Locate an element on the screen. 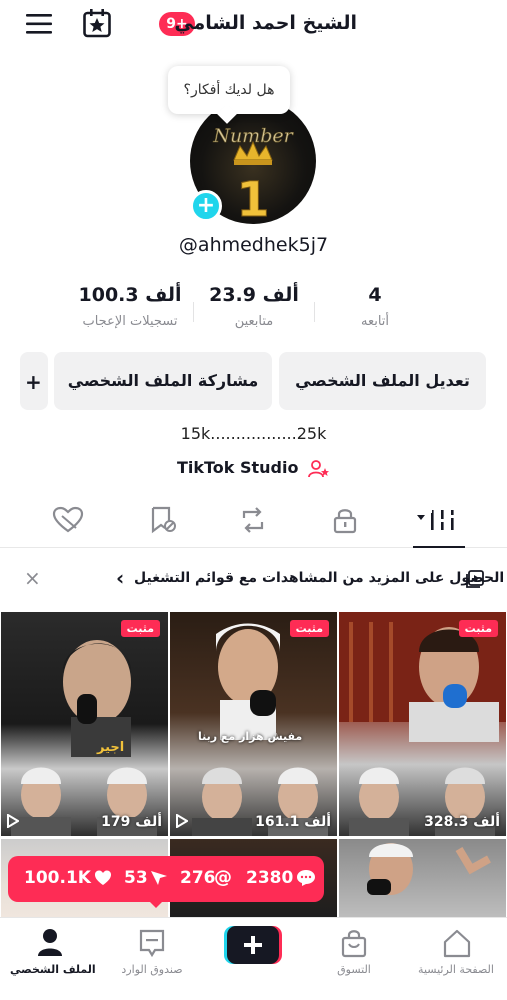 The width and height of the screenshot is (507, 1000). person-star-icon is located at coordinates (319, 469).